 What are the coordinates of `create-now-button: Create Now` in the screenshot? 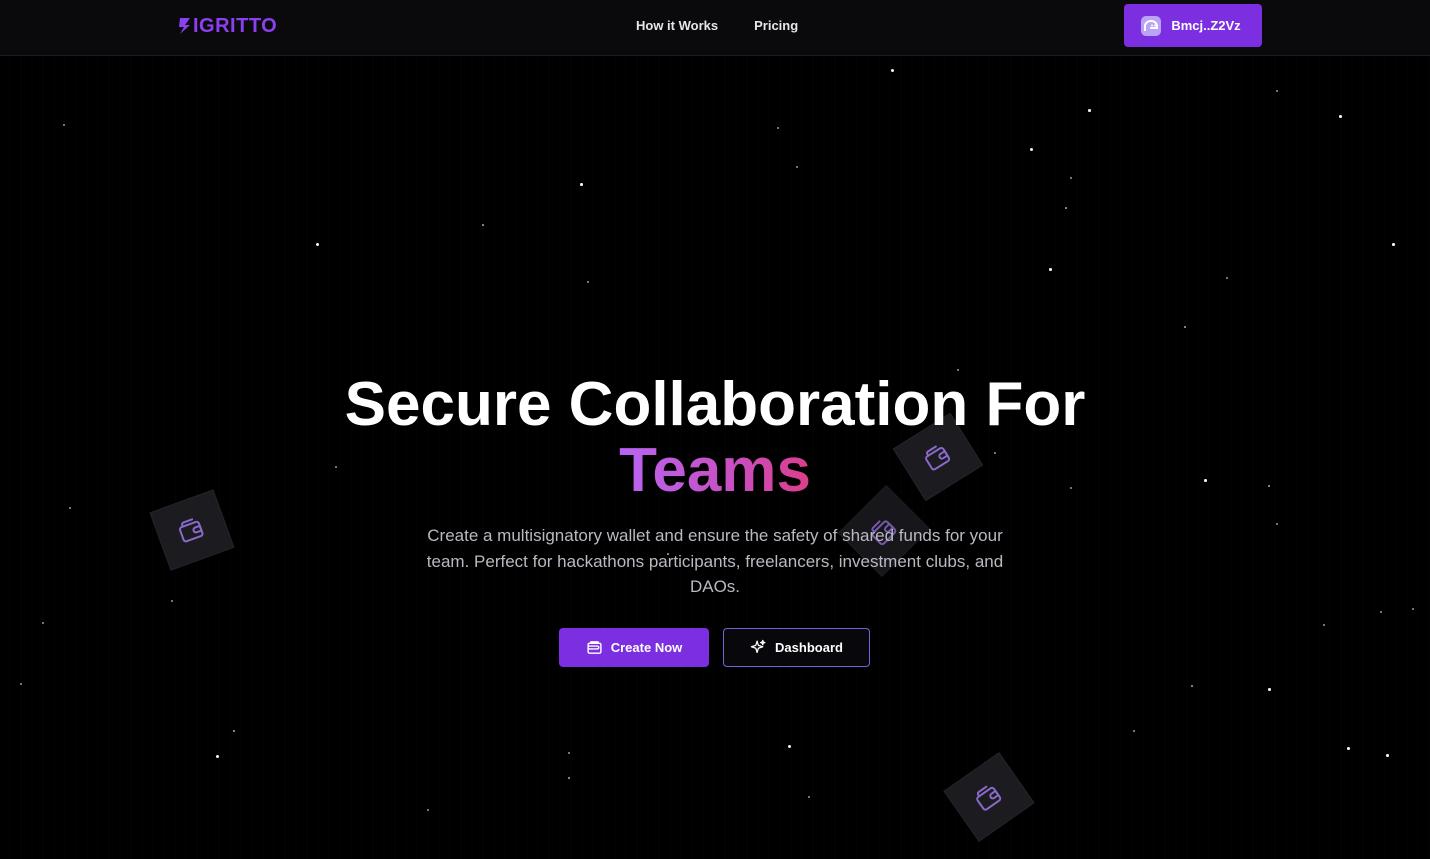 It's located at (634, 647).